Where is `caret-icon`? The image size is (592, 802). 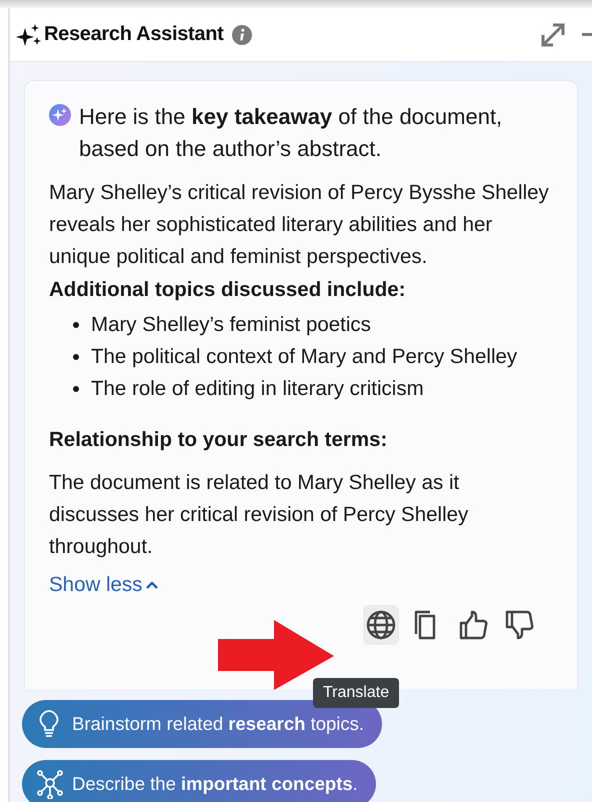 caret-icon is located at coordinates (152, 585).